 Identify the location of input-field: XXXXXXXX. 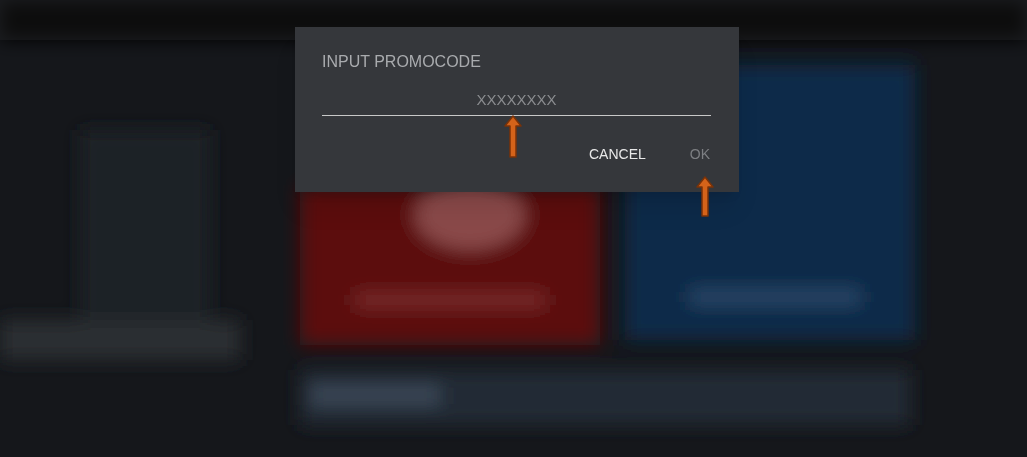
(516, 102).